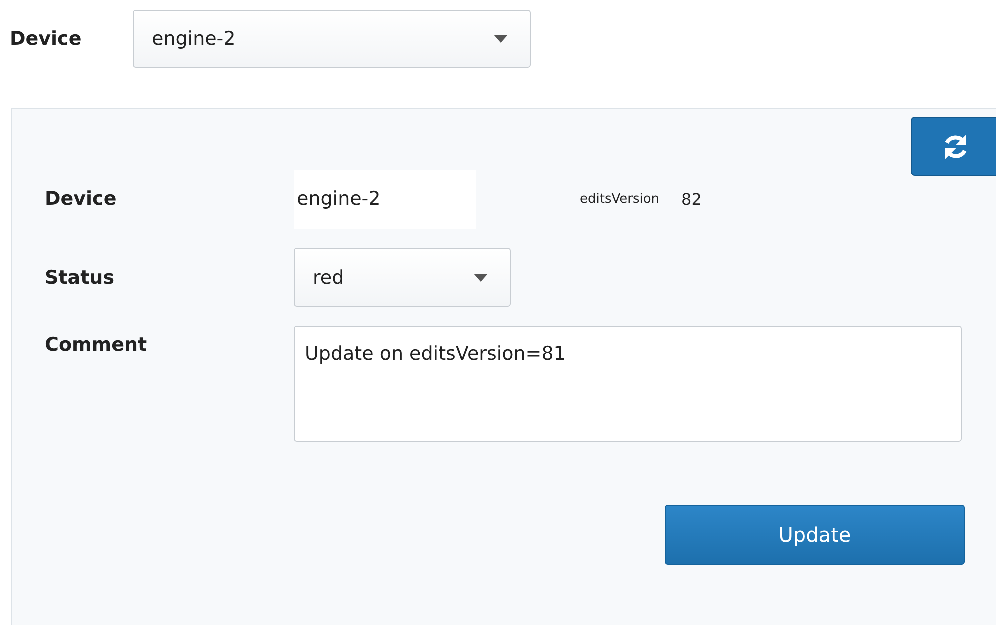  Describe the element at coordinates (385, 199) in the screenshot. I see `device-value: engine-2` at that location.